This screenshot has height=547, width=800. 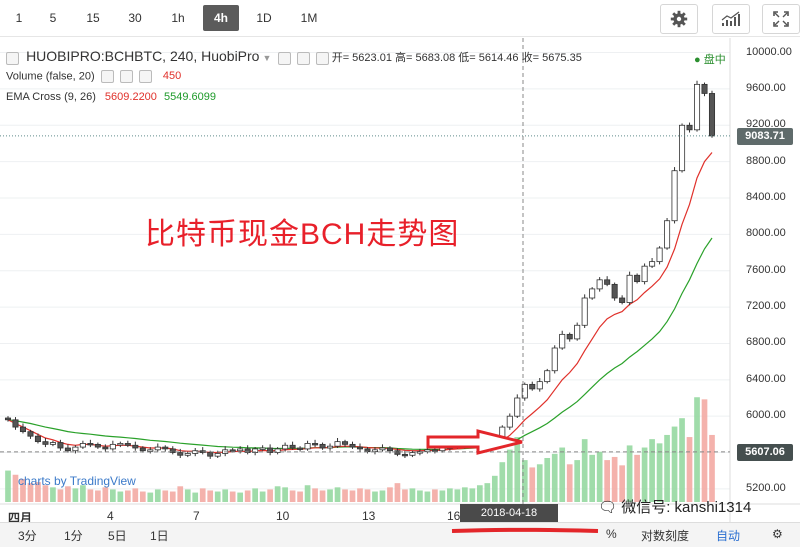 I want to click on timeframe-1m: 1, so click(x=19, y=18).